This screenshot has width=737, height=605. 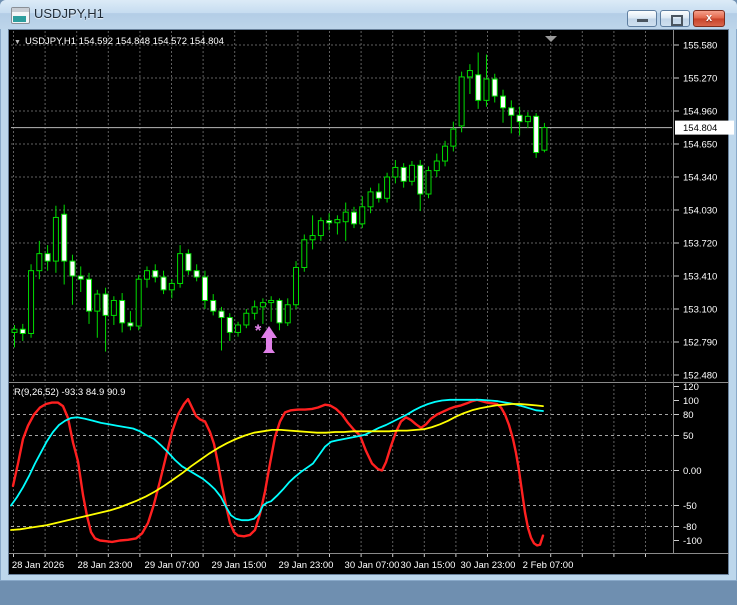 What do you see at coordinates (20, 10) in the screenshot?
I see `icon-window-head` at bounding box center [20, 10].